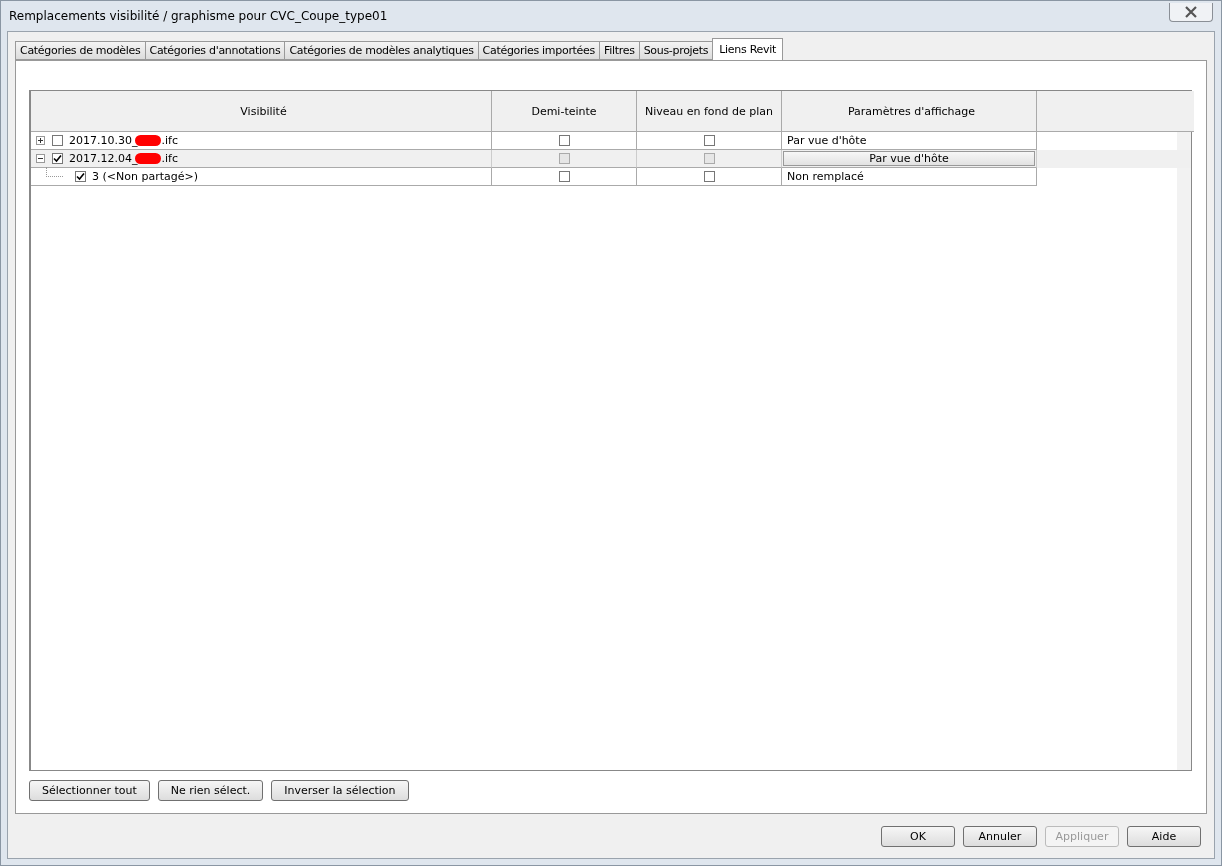  Describe the element at coordinates (1164, 836) in the screenshot. I see `dialog-button: Aide` at that location.